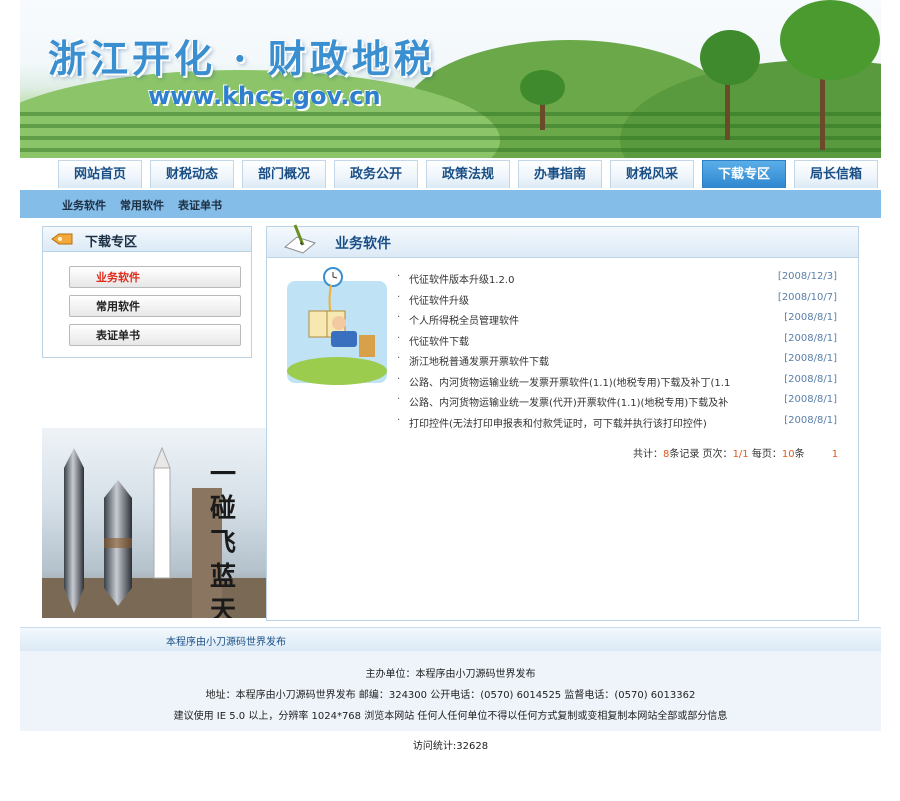  Describe the element at coordinates (836, 174) in the screenshot. I see `nav-item-mailbox: 局长信箱` at that location.